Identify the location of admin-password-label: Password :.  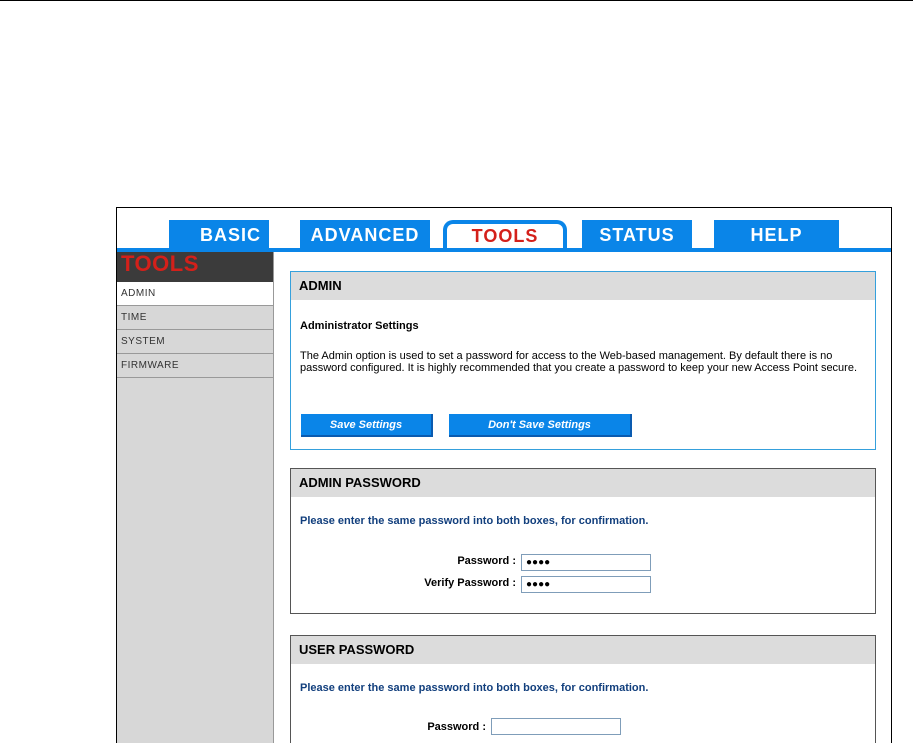
(486, 561).